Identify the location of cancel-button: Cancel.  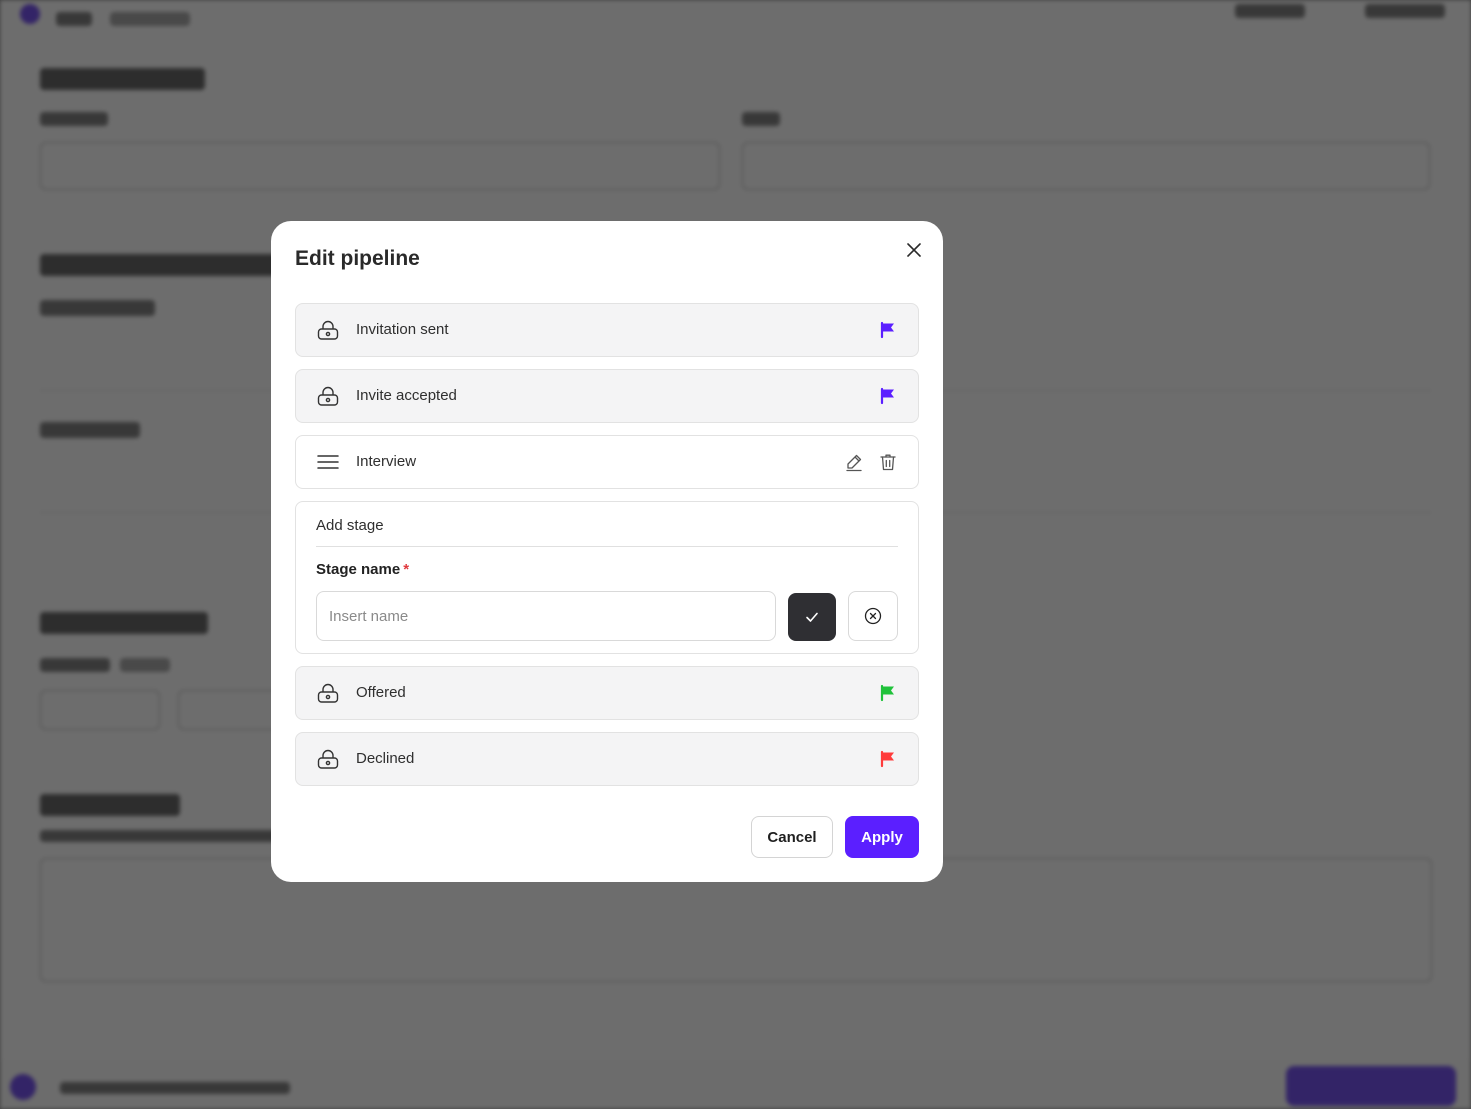
(792, 837).